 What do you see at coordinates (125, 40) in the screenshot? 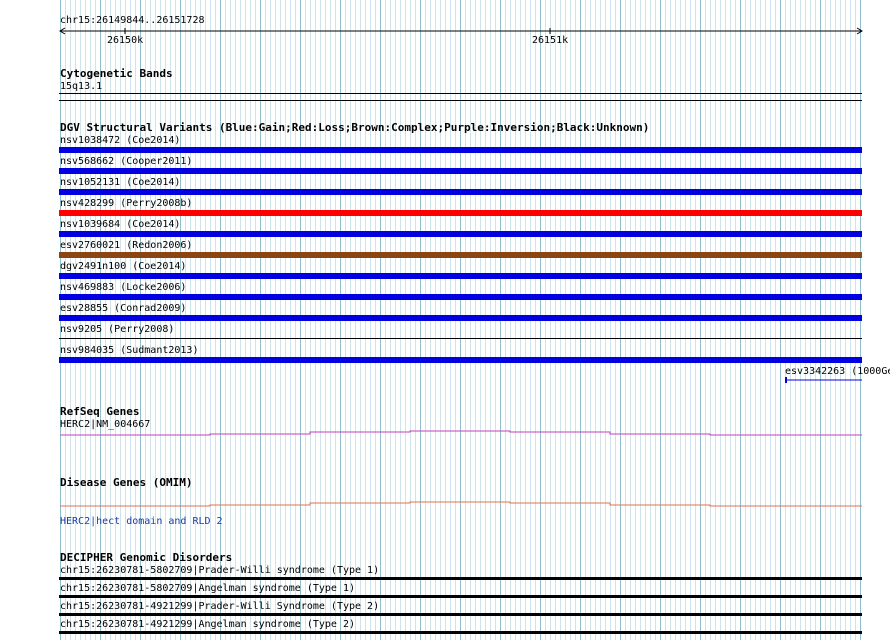
I see `ruler-tick-26150k: 26150k` at bounding box center [125, 40].